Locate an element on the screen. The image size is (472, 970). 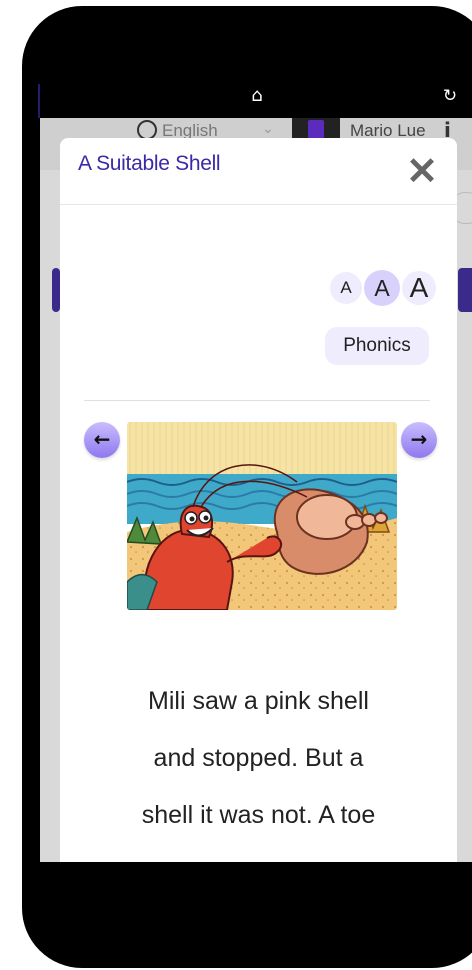
font-size-large-button: A is located at coordinates (419, 288).